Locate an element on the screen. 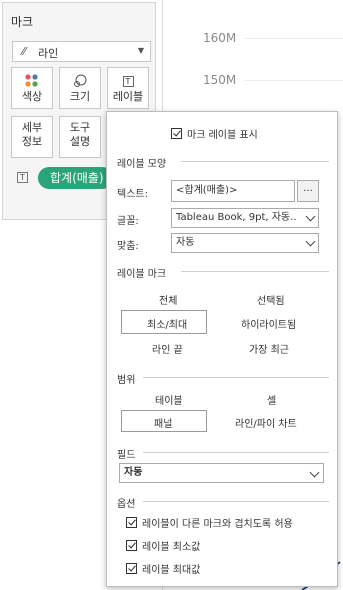 The image size is (343, 590). scope-cell: 셀 is located at coordinates (271, 399).